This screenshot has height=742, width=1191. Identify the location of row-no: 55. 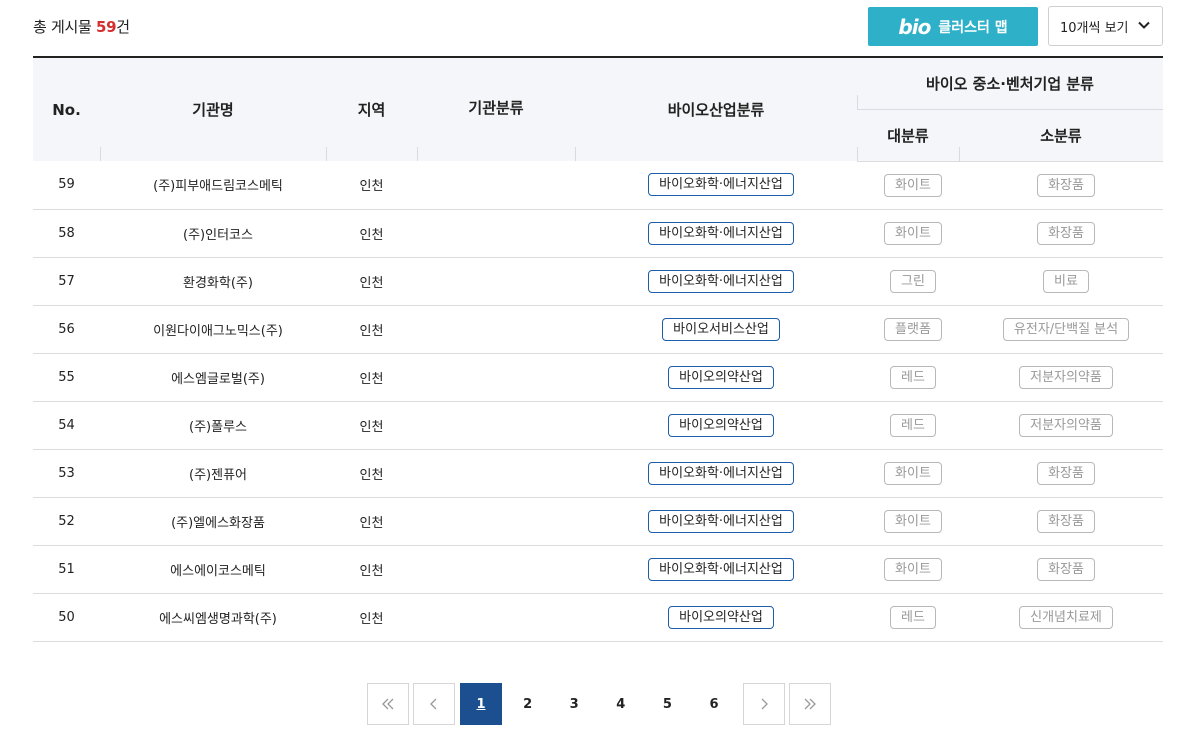
(66, 377).